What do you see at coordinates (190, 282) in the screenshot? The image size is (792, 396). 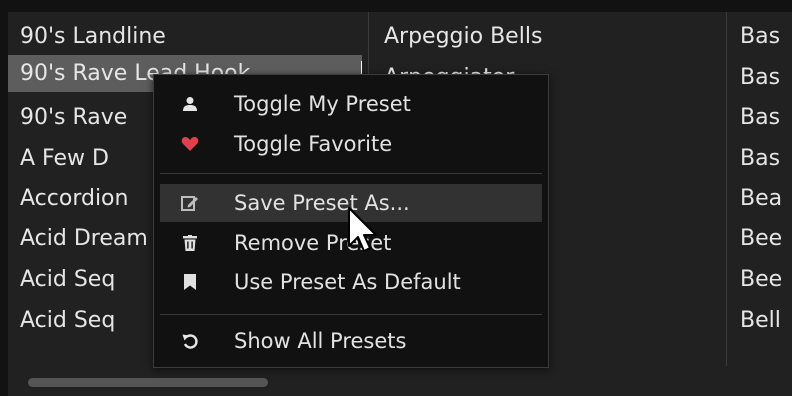 I see `bookmark-icon` at bounding box center [190, 282].